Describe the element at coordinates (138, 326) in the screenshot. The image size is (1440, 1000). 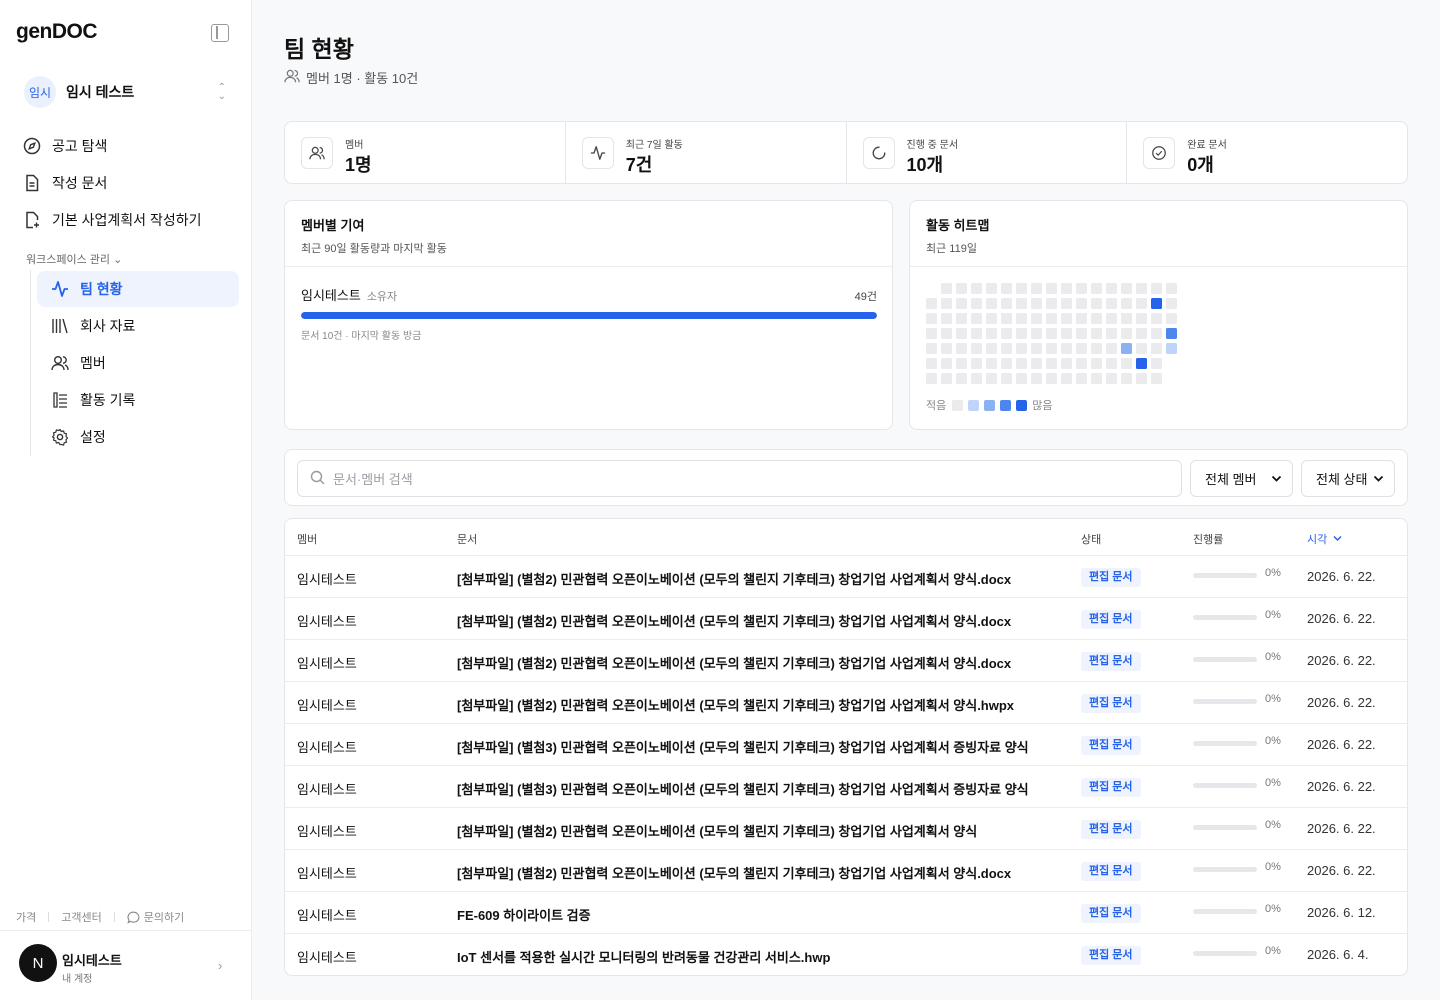
I see `sidebar-item-company-files: 회사 자료` at that location.